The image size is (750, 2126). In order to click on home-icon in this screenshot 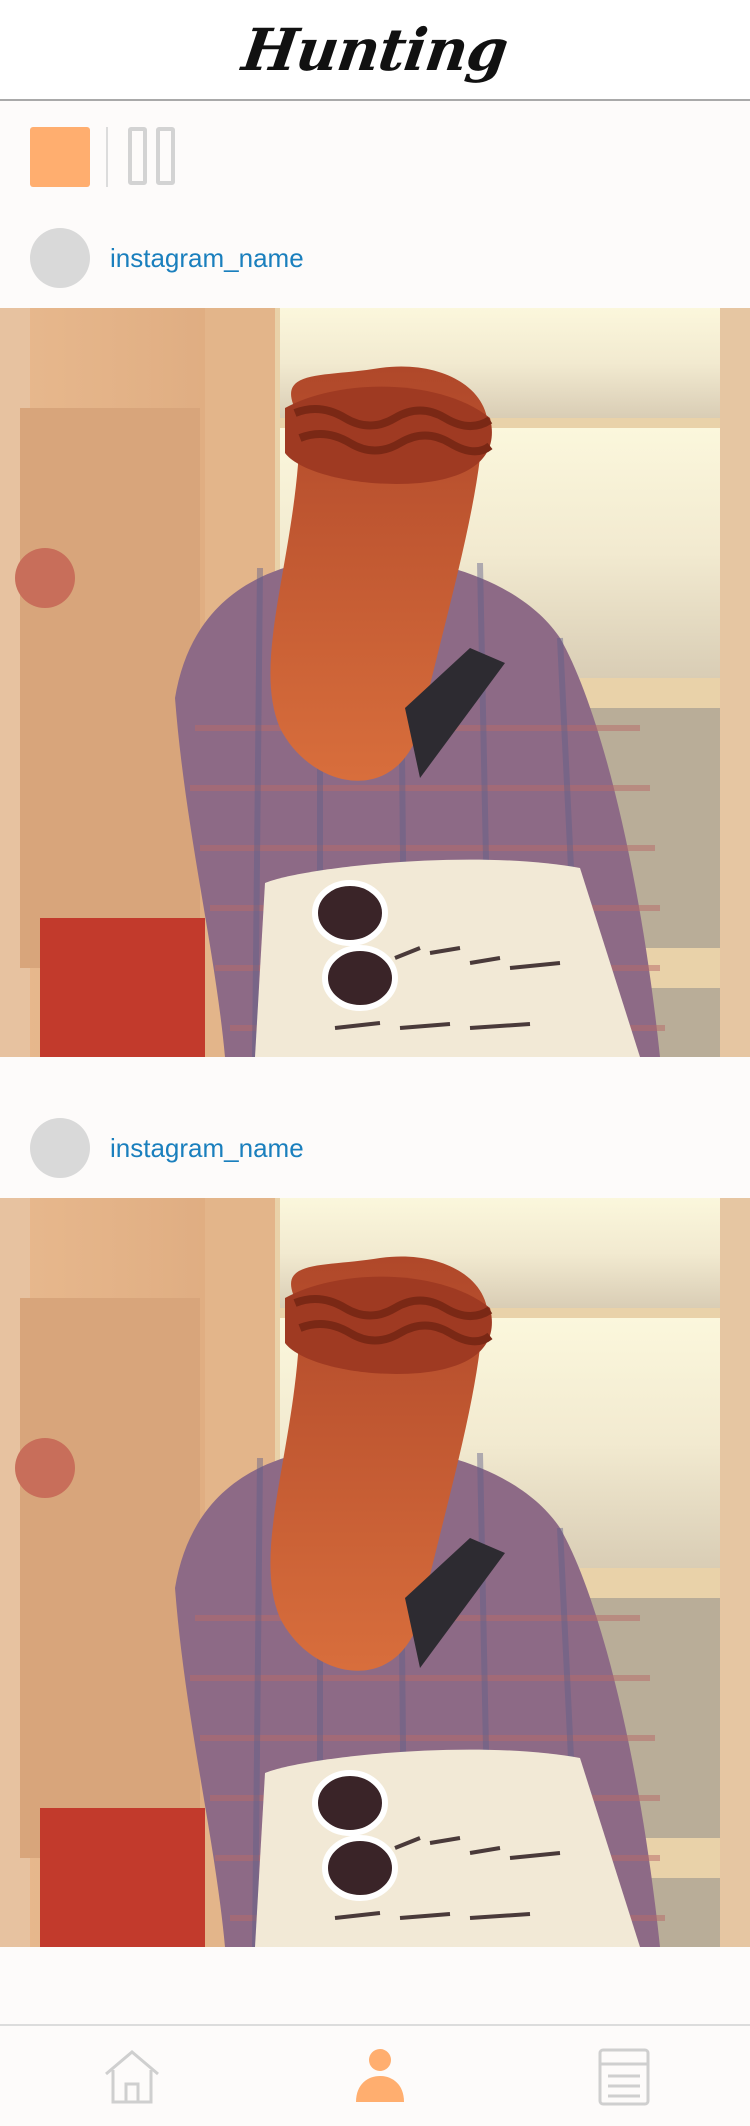, I will do `click(132, 2077)`.